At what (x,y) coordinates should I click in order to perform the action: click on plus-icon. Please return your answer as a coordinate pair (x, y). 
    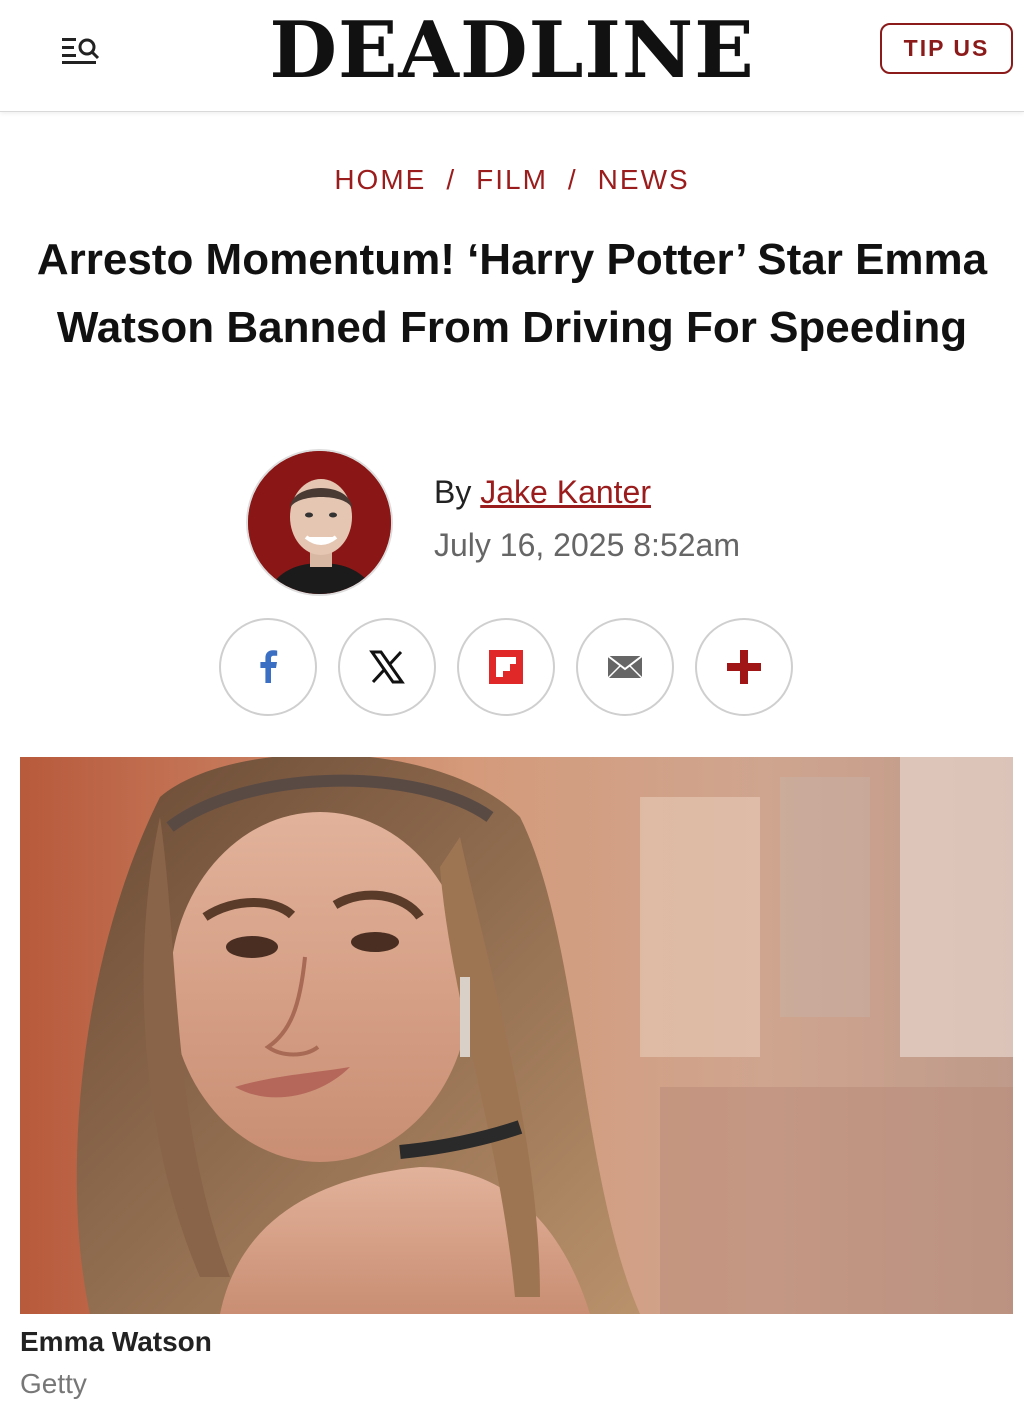
    Looking at the image, I should click on (744, 667).